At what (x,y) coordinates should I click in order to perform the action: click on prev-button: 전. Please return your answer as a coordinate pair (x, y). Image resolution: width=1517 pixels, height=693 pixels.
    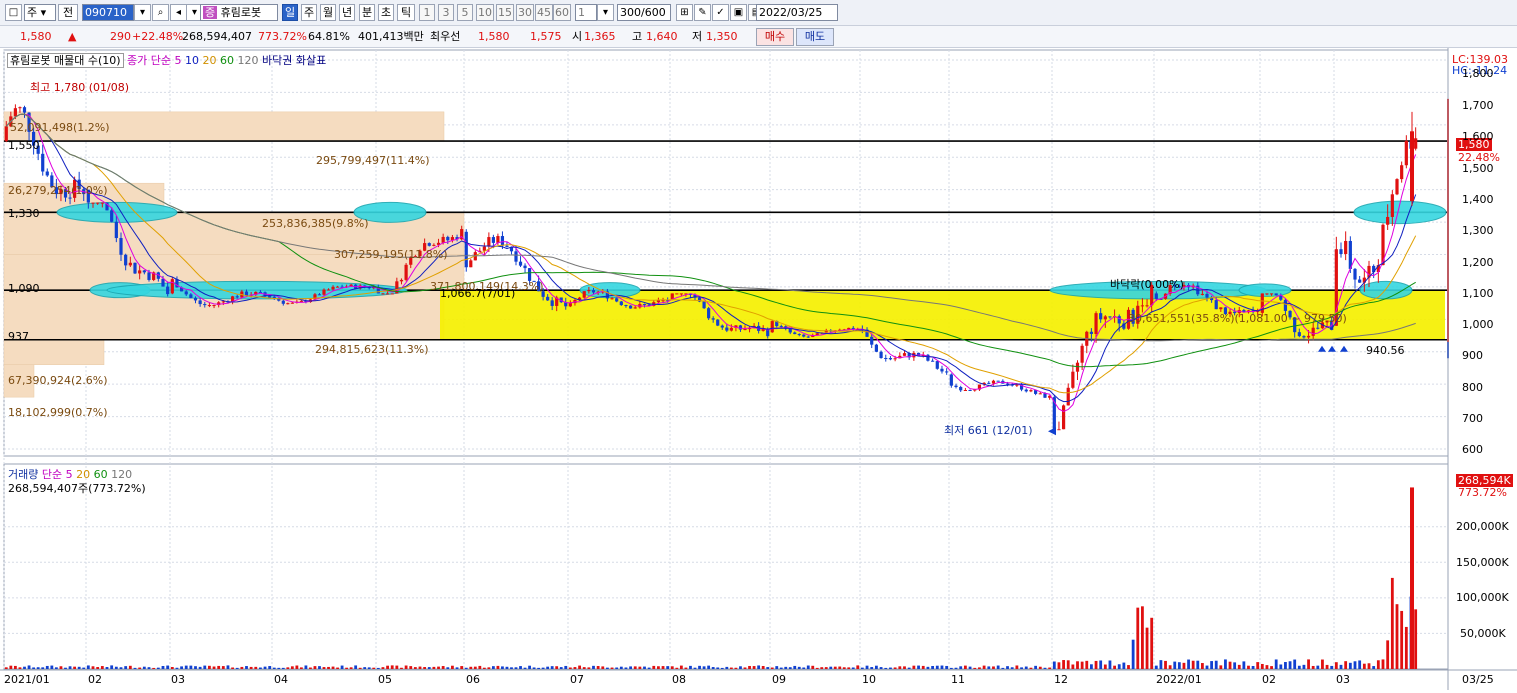
    Looking at the image, I should click on (68, 12).